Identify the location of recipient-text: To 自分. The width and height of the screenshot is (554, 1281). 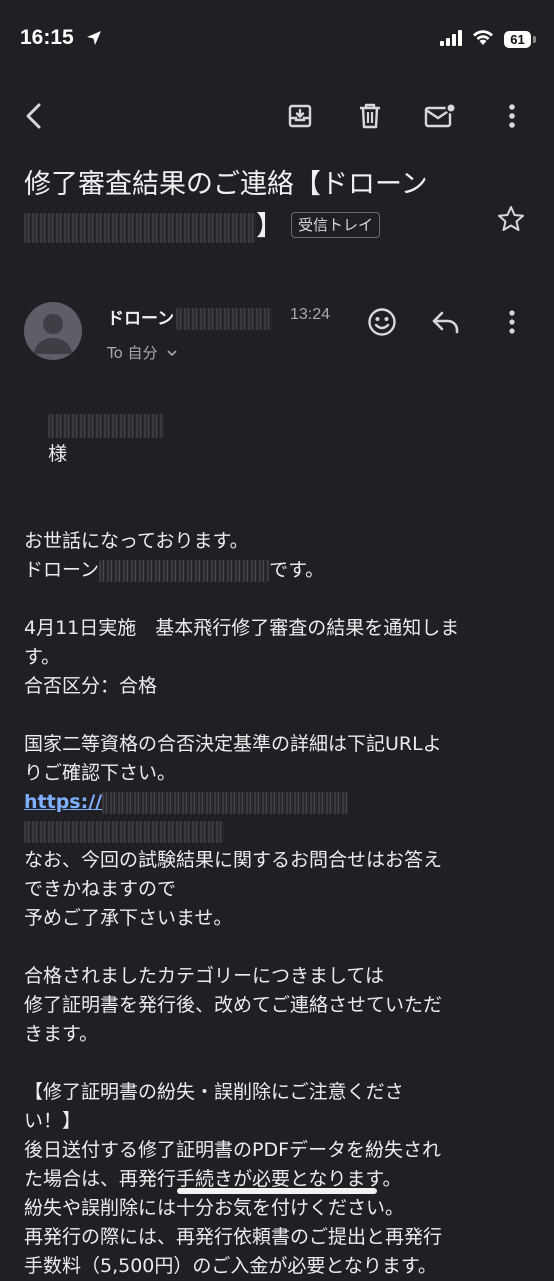
(132, 353).